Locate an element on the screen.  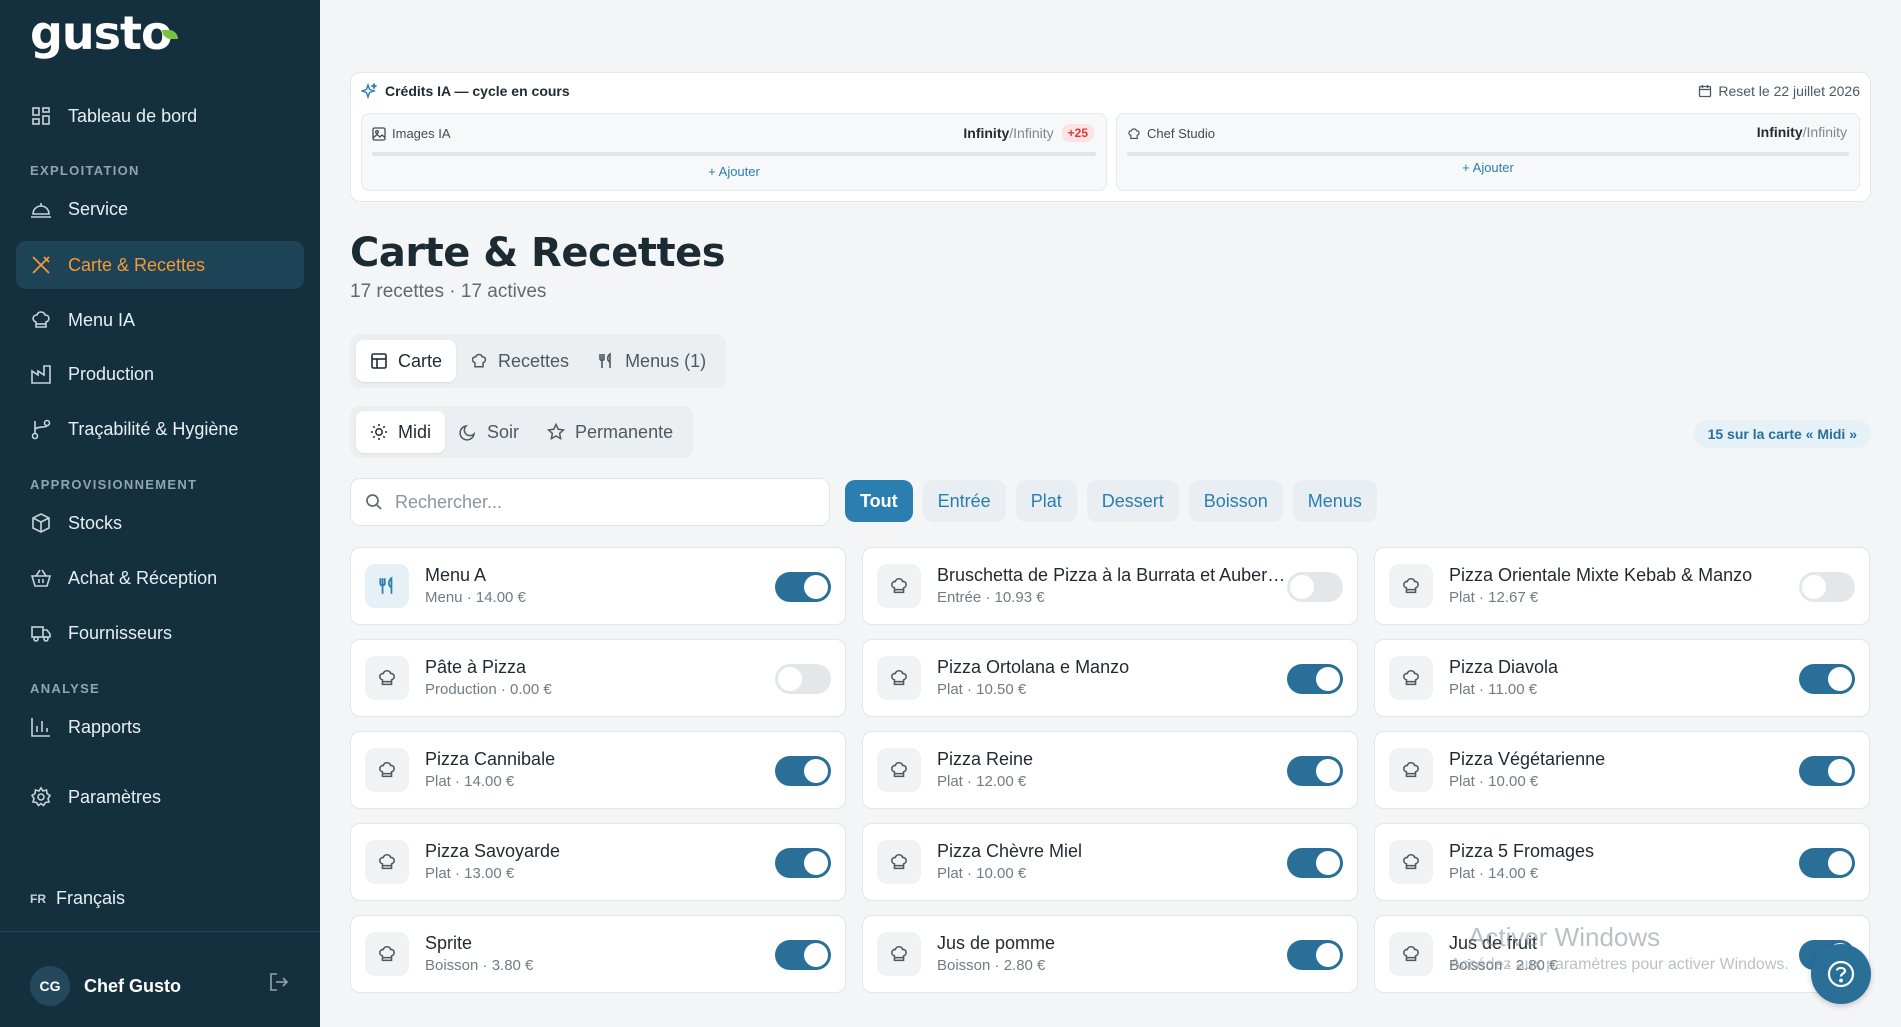
bar-chart-icon is located at coordinates (41, 727).